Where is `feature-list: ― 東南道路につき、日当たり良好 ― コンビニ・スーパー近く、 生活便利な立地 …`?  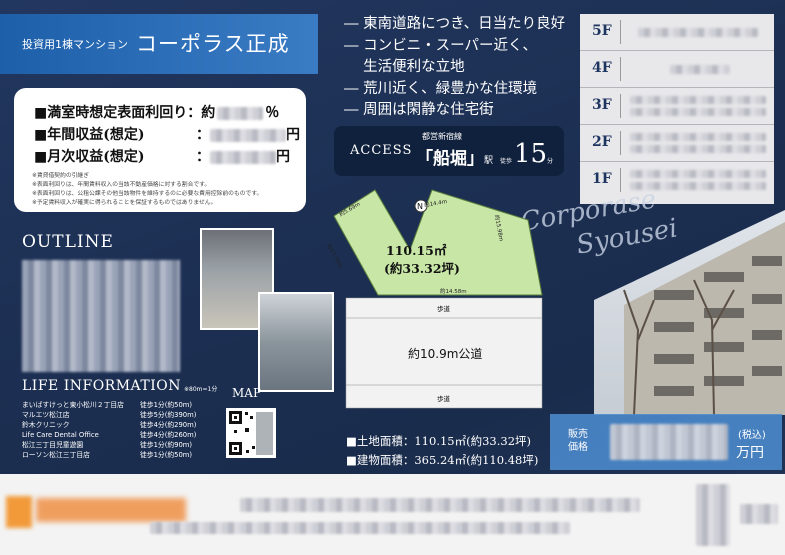
feature-list: ― 東南道路につき、日当たり良好 ― コンビニ・スーパー近く、 生活便利な立地 … is located at coordinates (454, 68).